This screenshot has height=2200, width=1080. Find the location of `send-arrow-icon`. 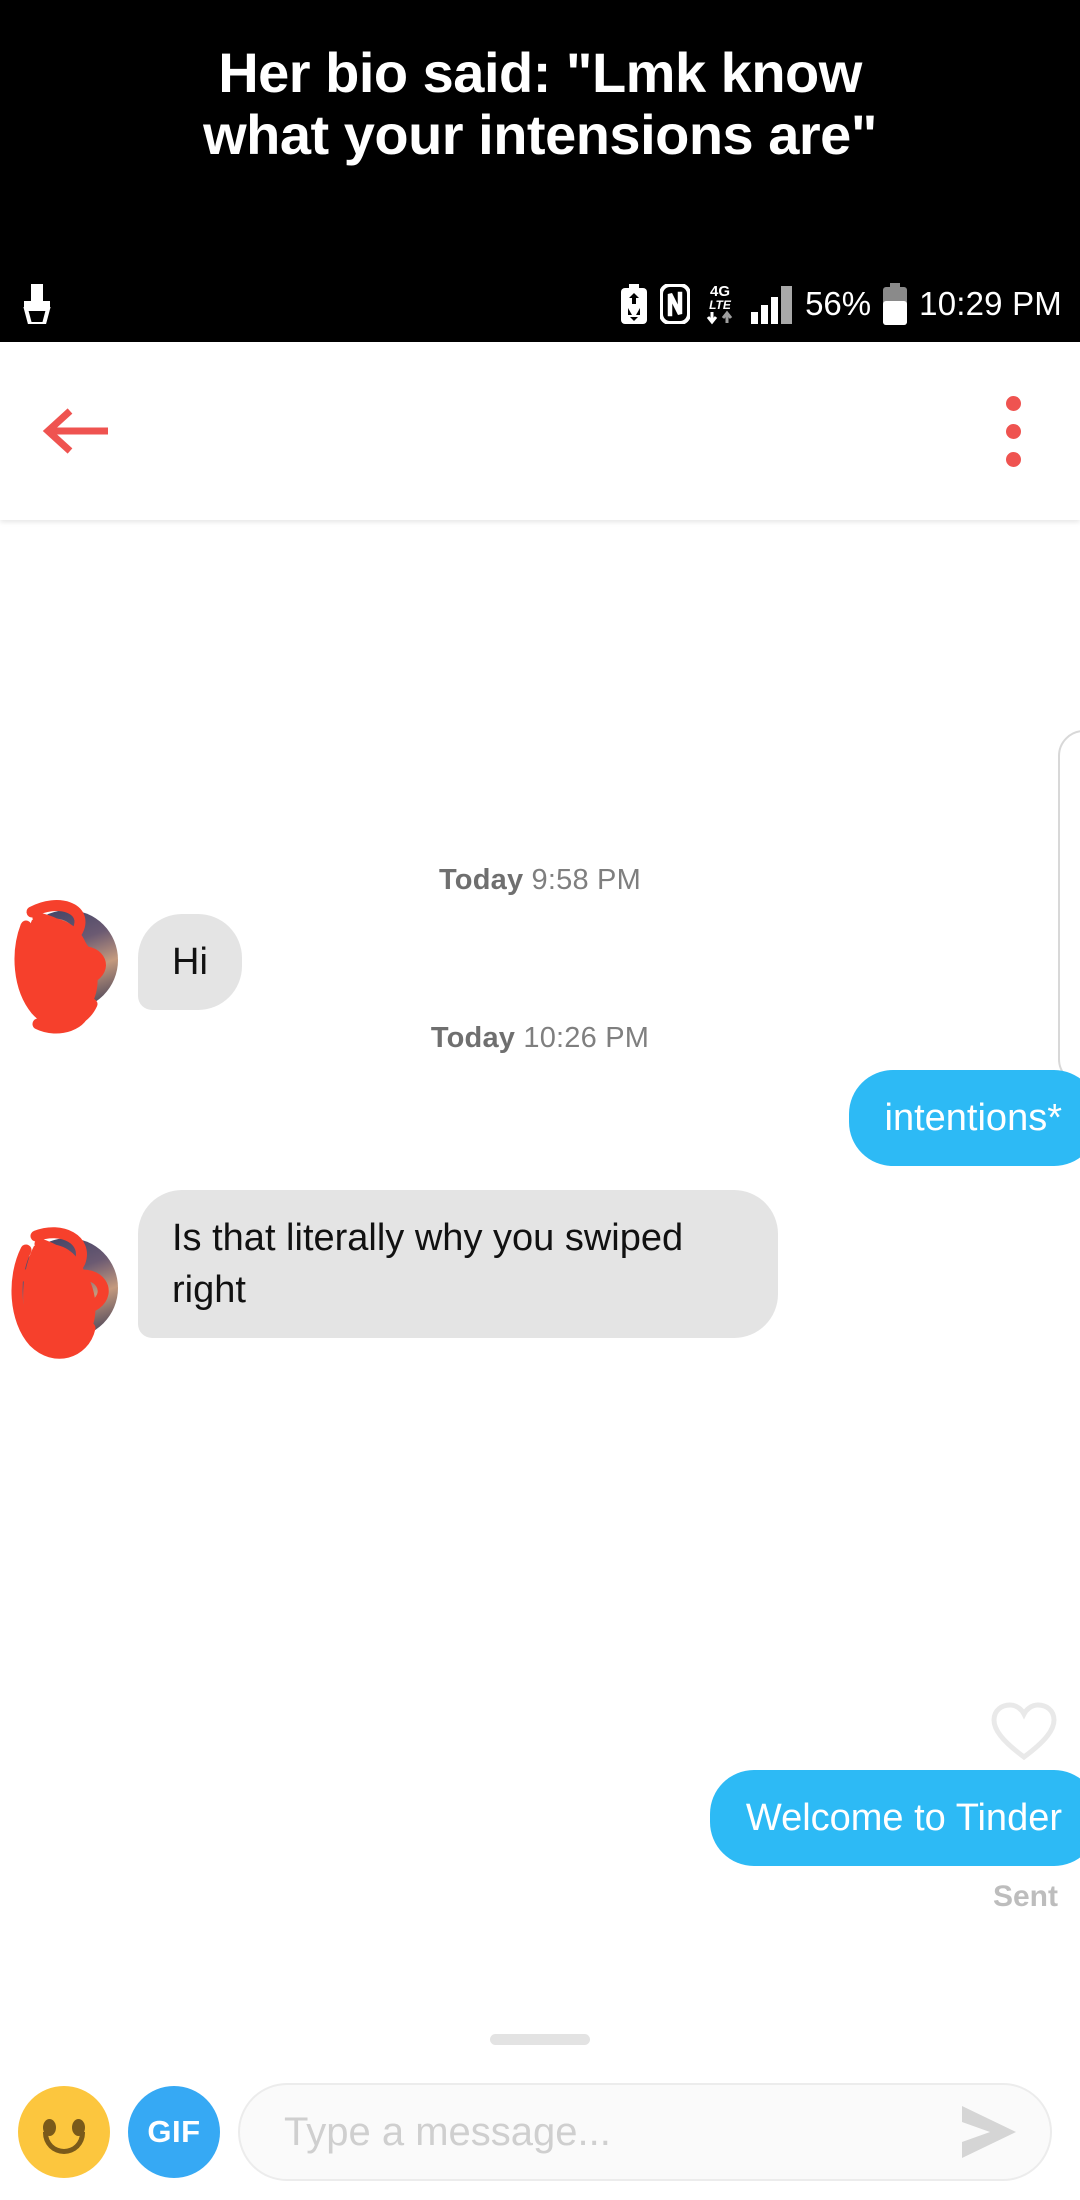

send-arrow-icon is located at coordinates (989, 2132).